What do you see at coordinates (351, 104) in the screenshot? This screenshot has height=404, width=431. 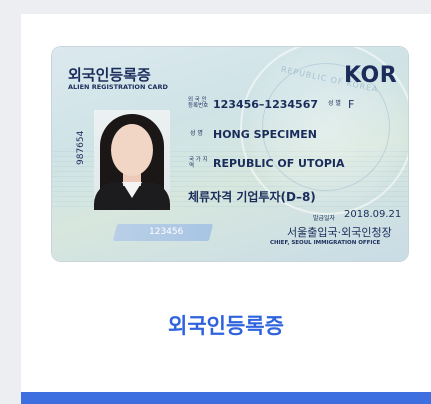 I see `sex-value: F` at bounding box center [351, 104].